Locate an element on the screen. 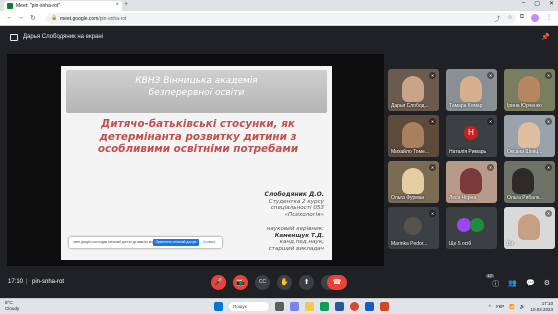 The image size is (558, 314). more-participants-tile: Ще 5 осіб is located at coordinates (471, 228).